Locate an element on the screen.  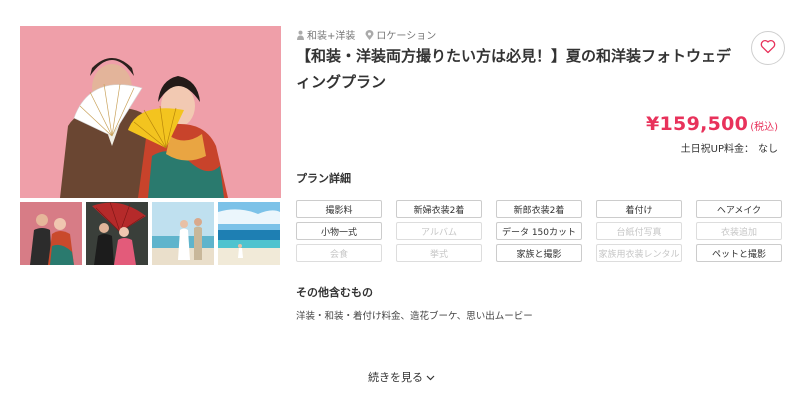
holiday-fee-value: なし is located at coordinates (768, 149).